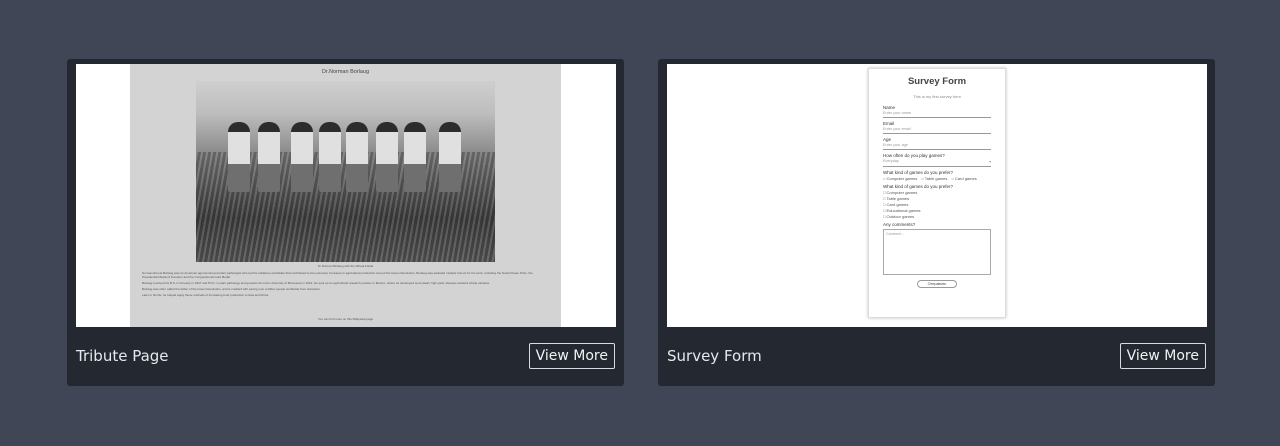 This screenshot has height=446, width=1280. Describe the element at coordinates (714, 356) in the screenshot. I see `project-title: Survey Form` at that location.